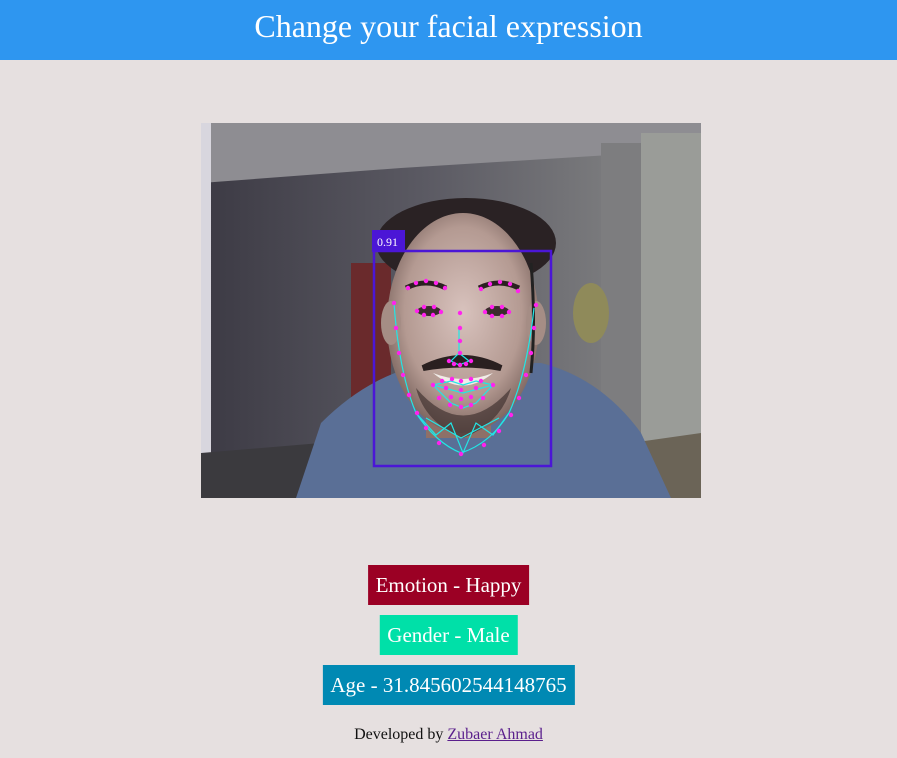 The image size is (897, 758). I want to click on footer-prefix: Developed by, so click(401, 734).